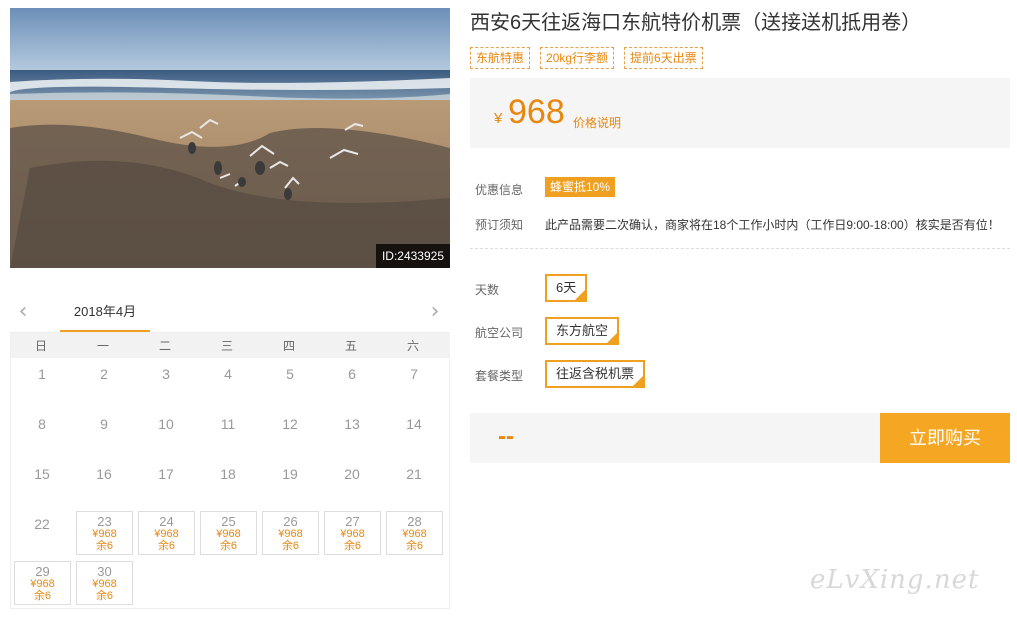  I want to click on airline-row: 航空公司, so click(499, 332).